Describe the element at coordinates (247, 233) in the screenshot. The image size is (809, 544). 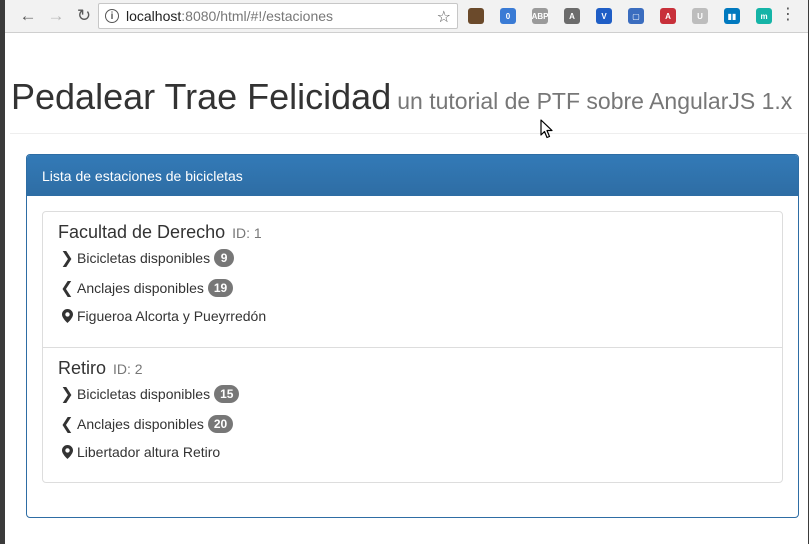
I see `station-id: ID: 1` at that location.